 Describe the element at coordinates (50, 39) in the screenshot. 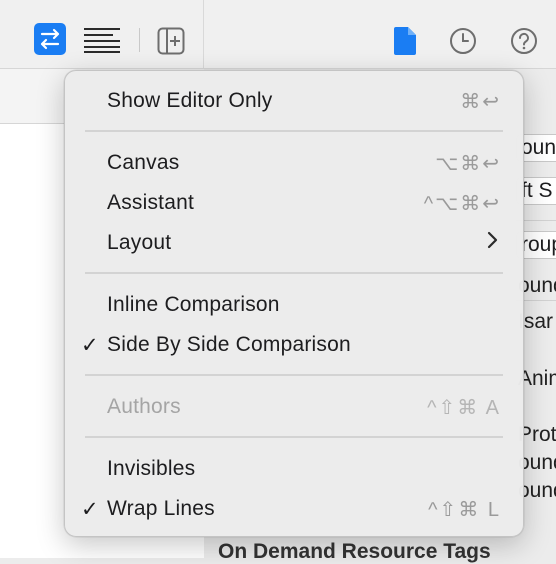

I see `swap-arrows-icon` at that location.